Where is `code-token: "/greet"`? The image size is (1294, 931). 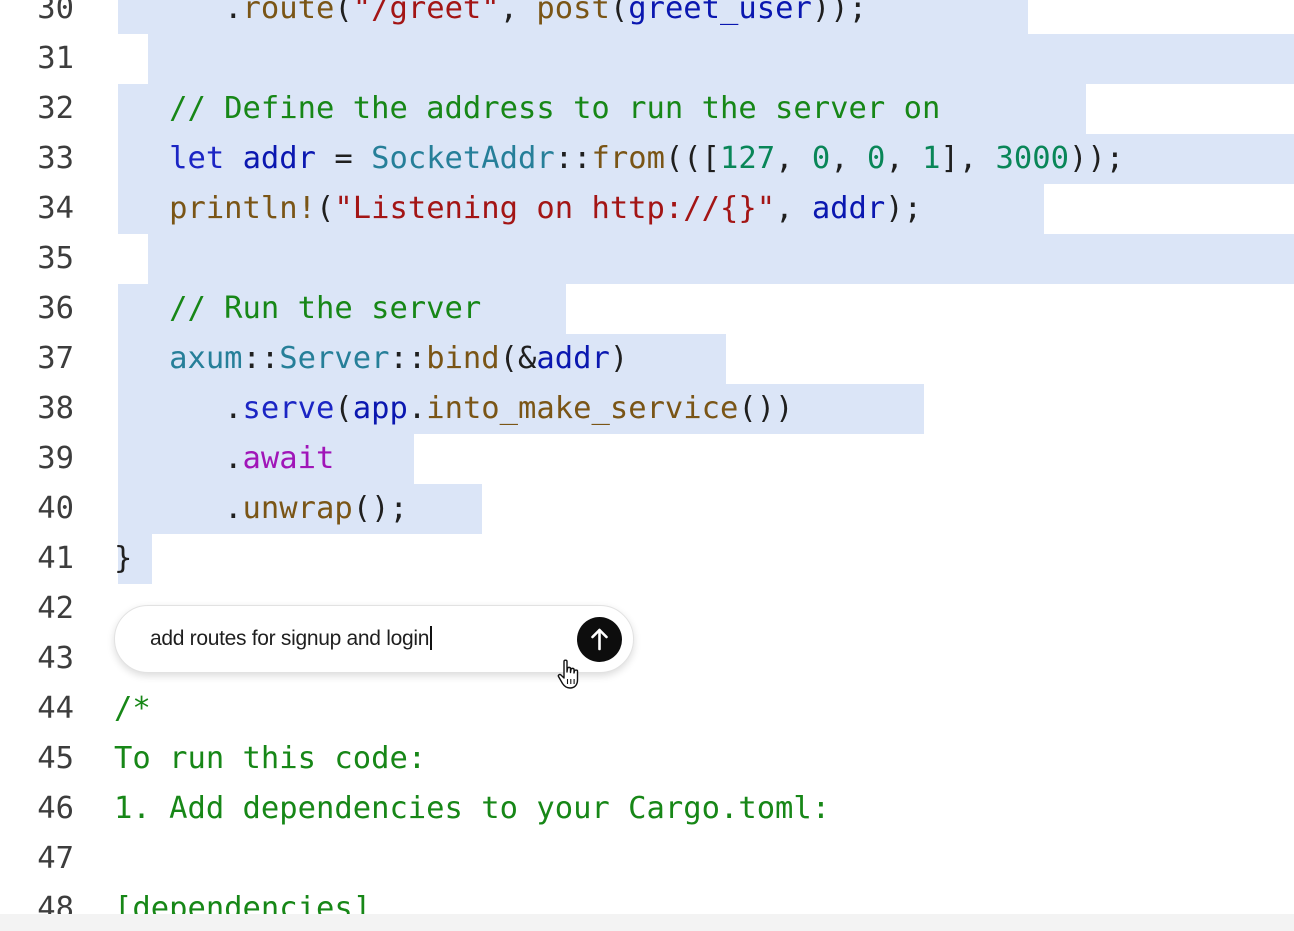 code-token: "/greet" is located at coordinates (426, 13).